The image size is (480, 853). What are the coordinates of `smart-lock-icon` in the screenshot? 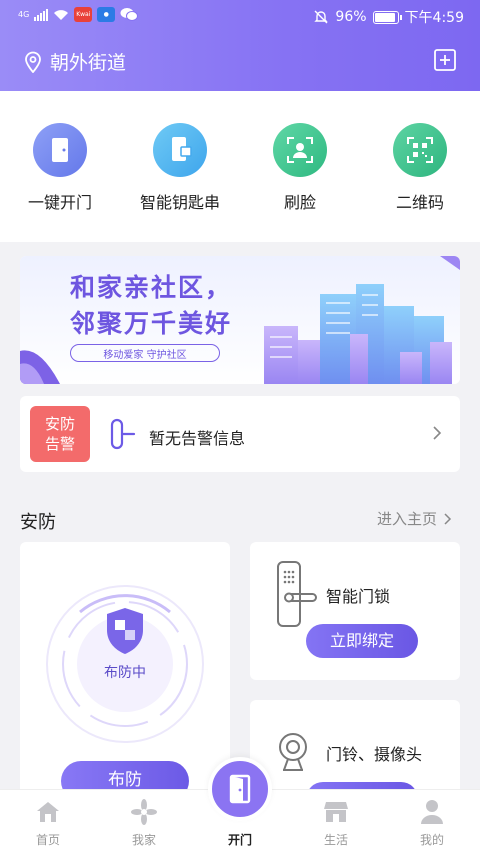 It's located at (297, 594).